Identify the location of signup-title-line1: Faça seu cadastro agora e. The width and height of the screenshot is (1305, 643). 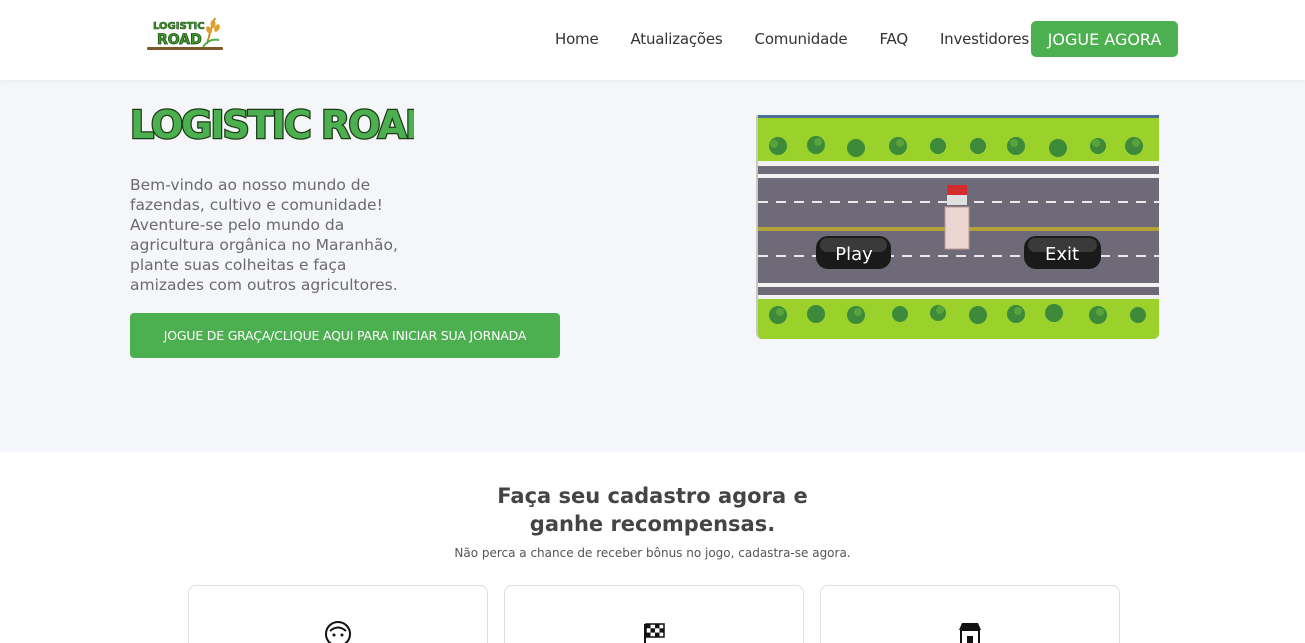
(652, 496).